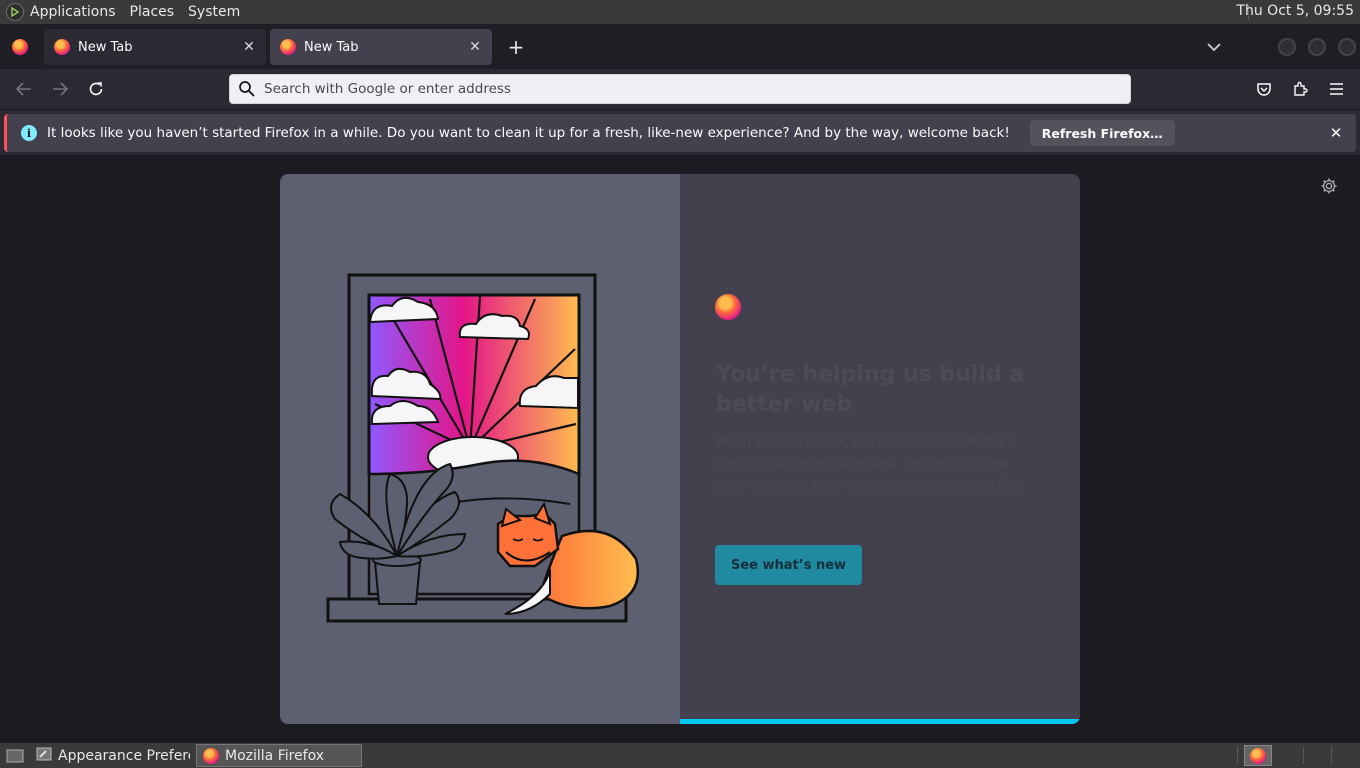  Describe the element at coordinates (1329, 186) in the screenshot. I see `gear-icon` at that location.